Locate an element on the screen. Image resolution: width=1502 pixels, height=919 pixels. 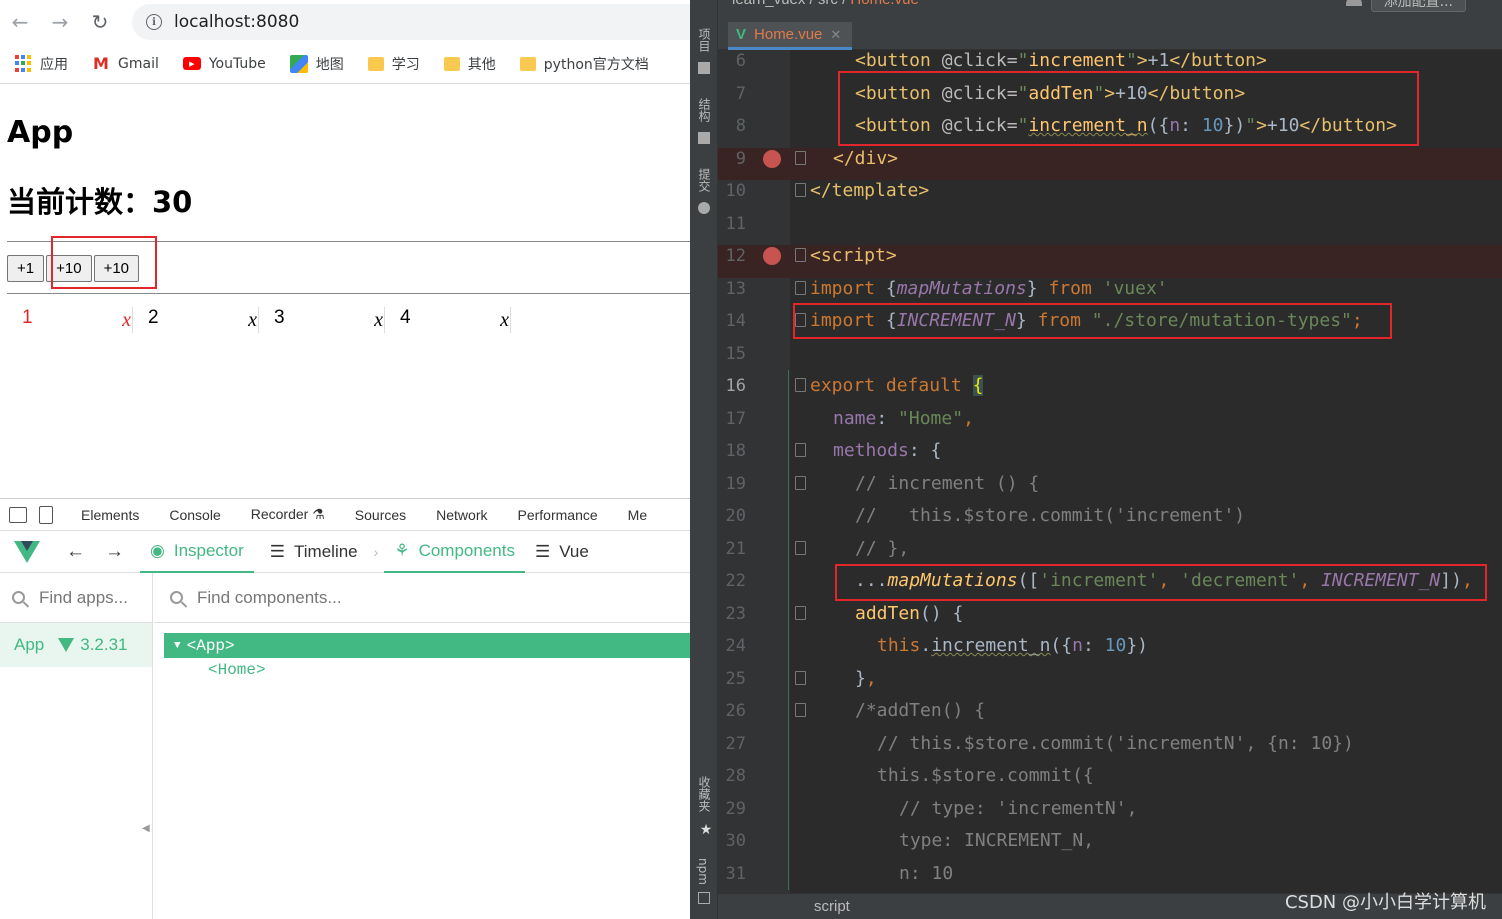
breadcrumb-item: src is located at coordinates (828, 4).